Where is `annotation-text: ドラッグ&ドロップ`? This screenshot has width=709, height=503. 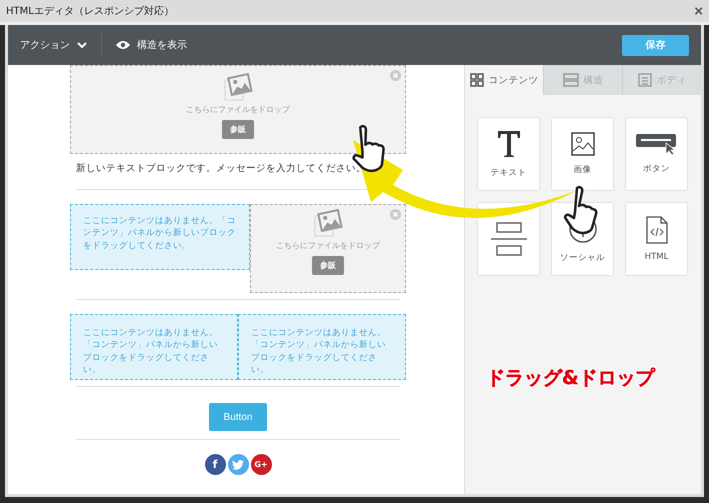
annotation-text: ドラッグ&ドロップ is located at coordinates (570, 378).